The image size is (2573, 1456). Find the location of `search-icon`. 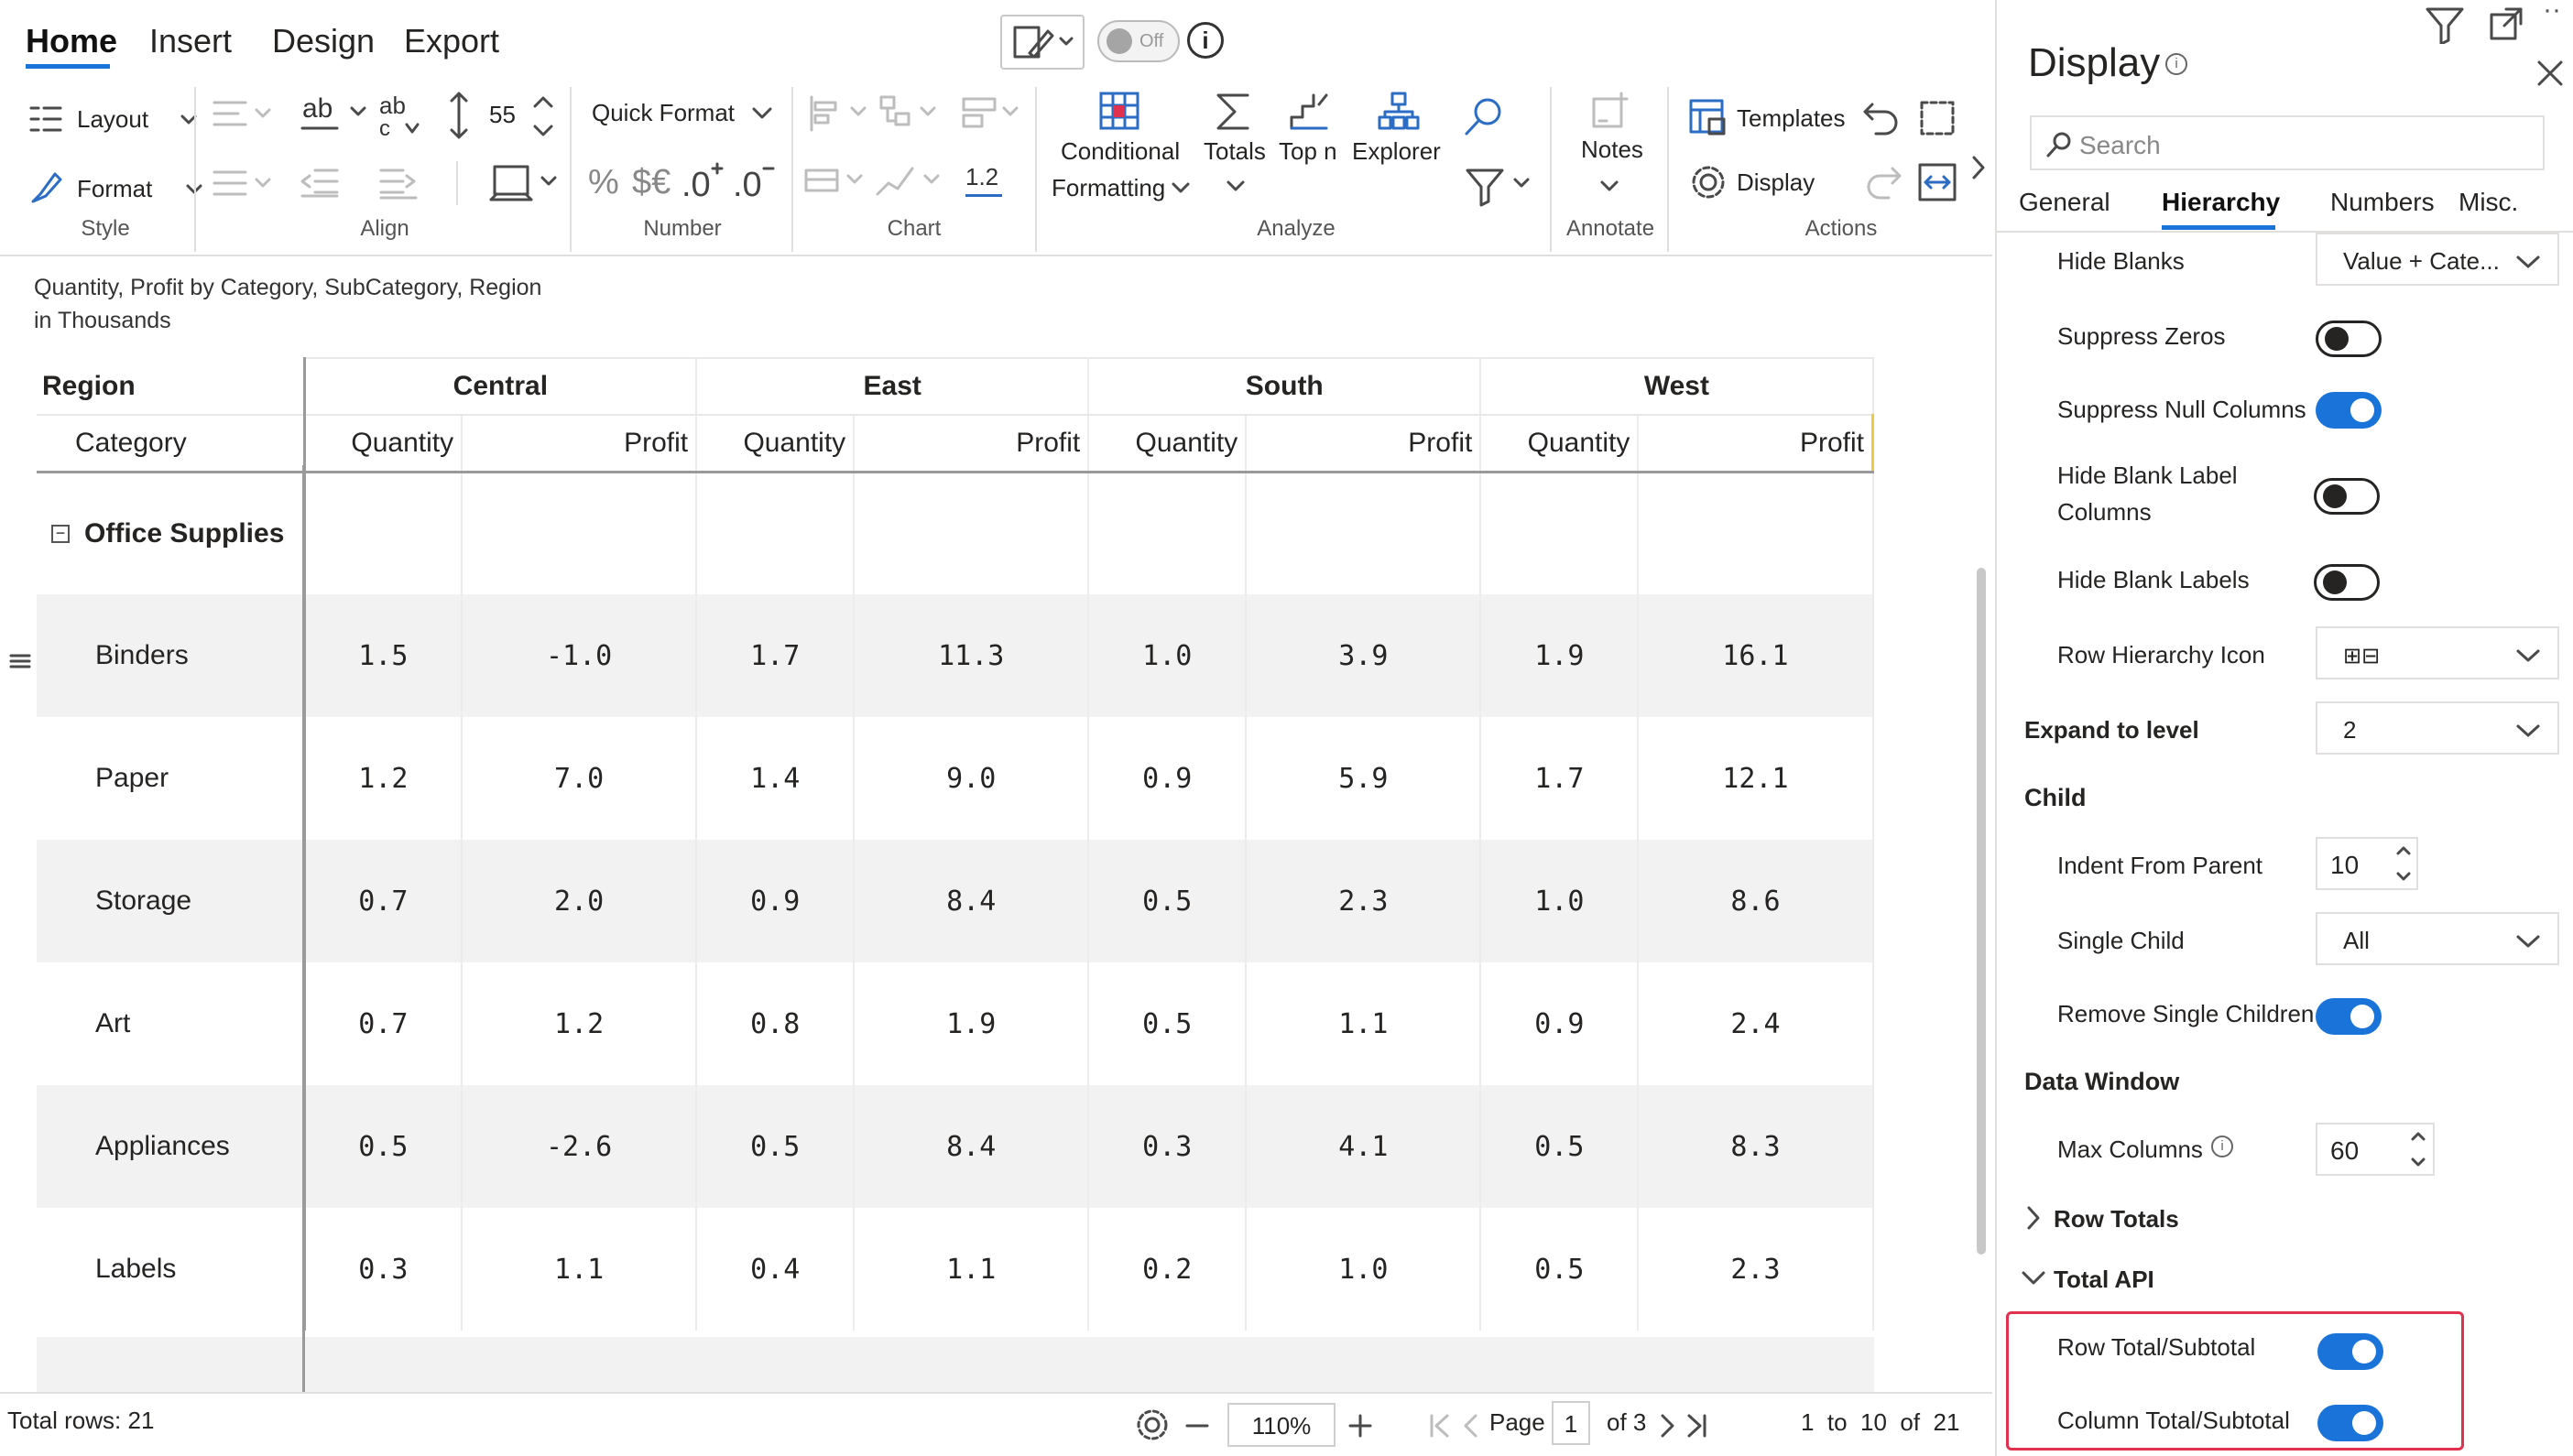

search-icon is located at coordinates (1484, 117).